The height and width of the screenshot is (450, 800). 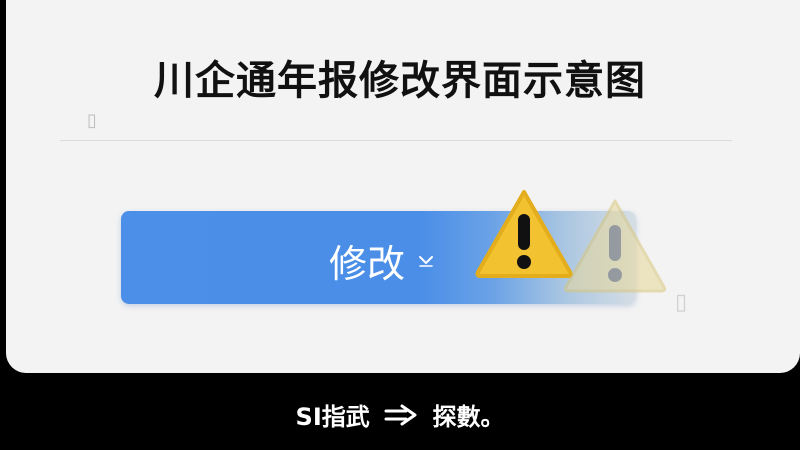 I want to click on arrow-right-icon, so click(x=400, y=414).